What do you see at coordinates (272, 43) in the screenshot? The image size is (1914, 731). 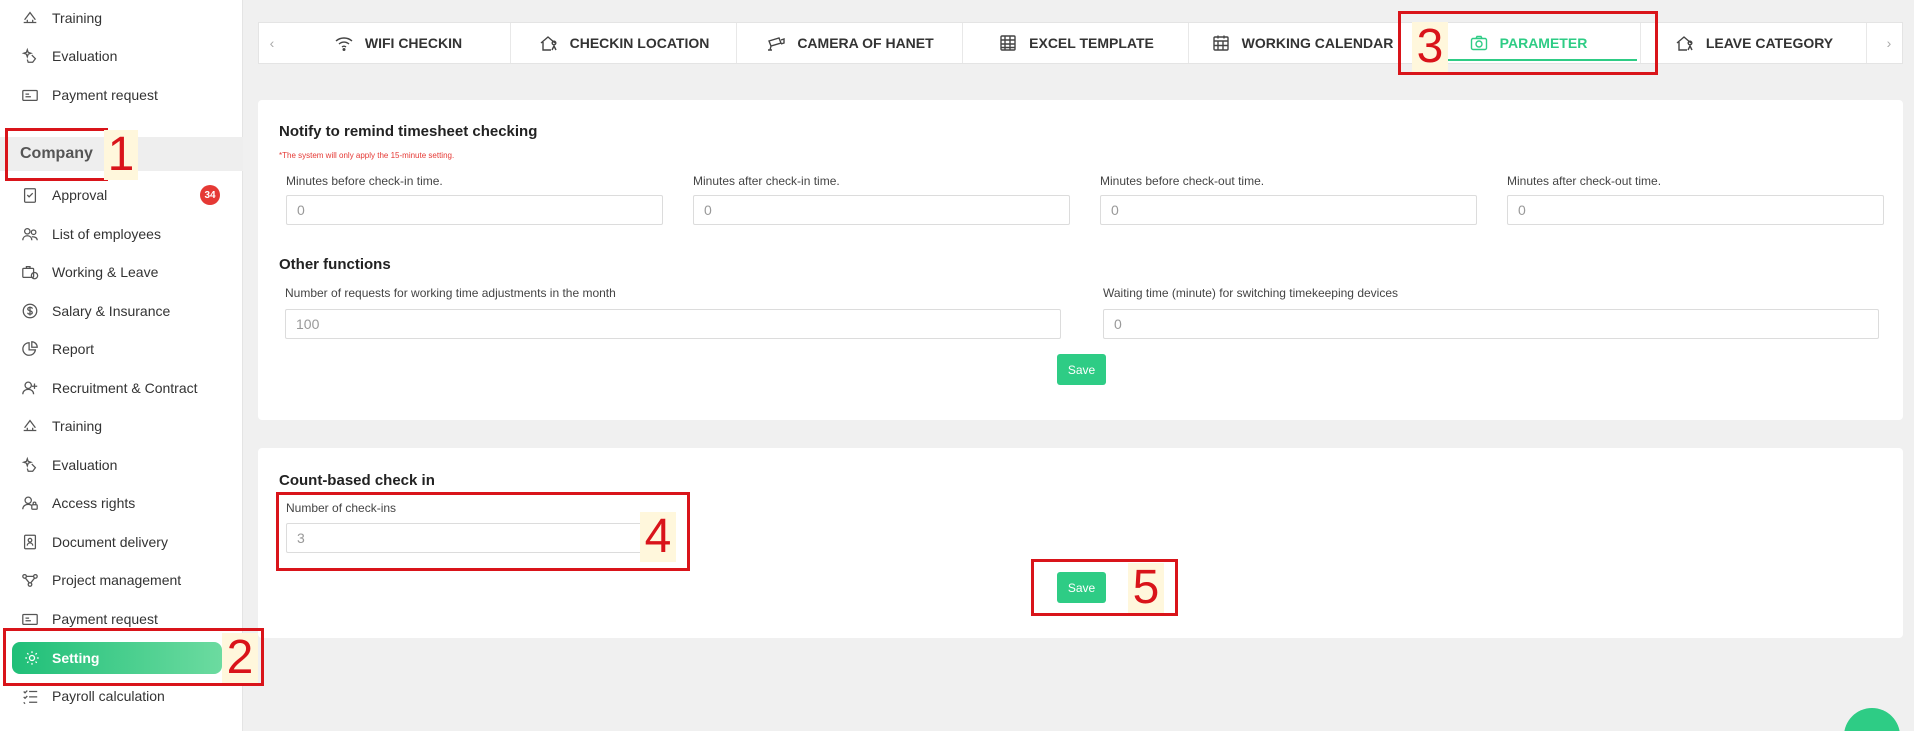 I see `tab-scroll-left-button: ‹` at bounding box center [272, 43].